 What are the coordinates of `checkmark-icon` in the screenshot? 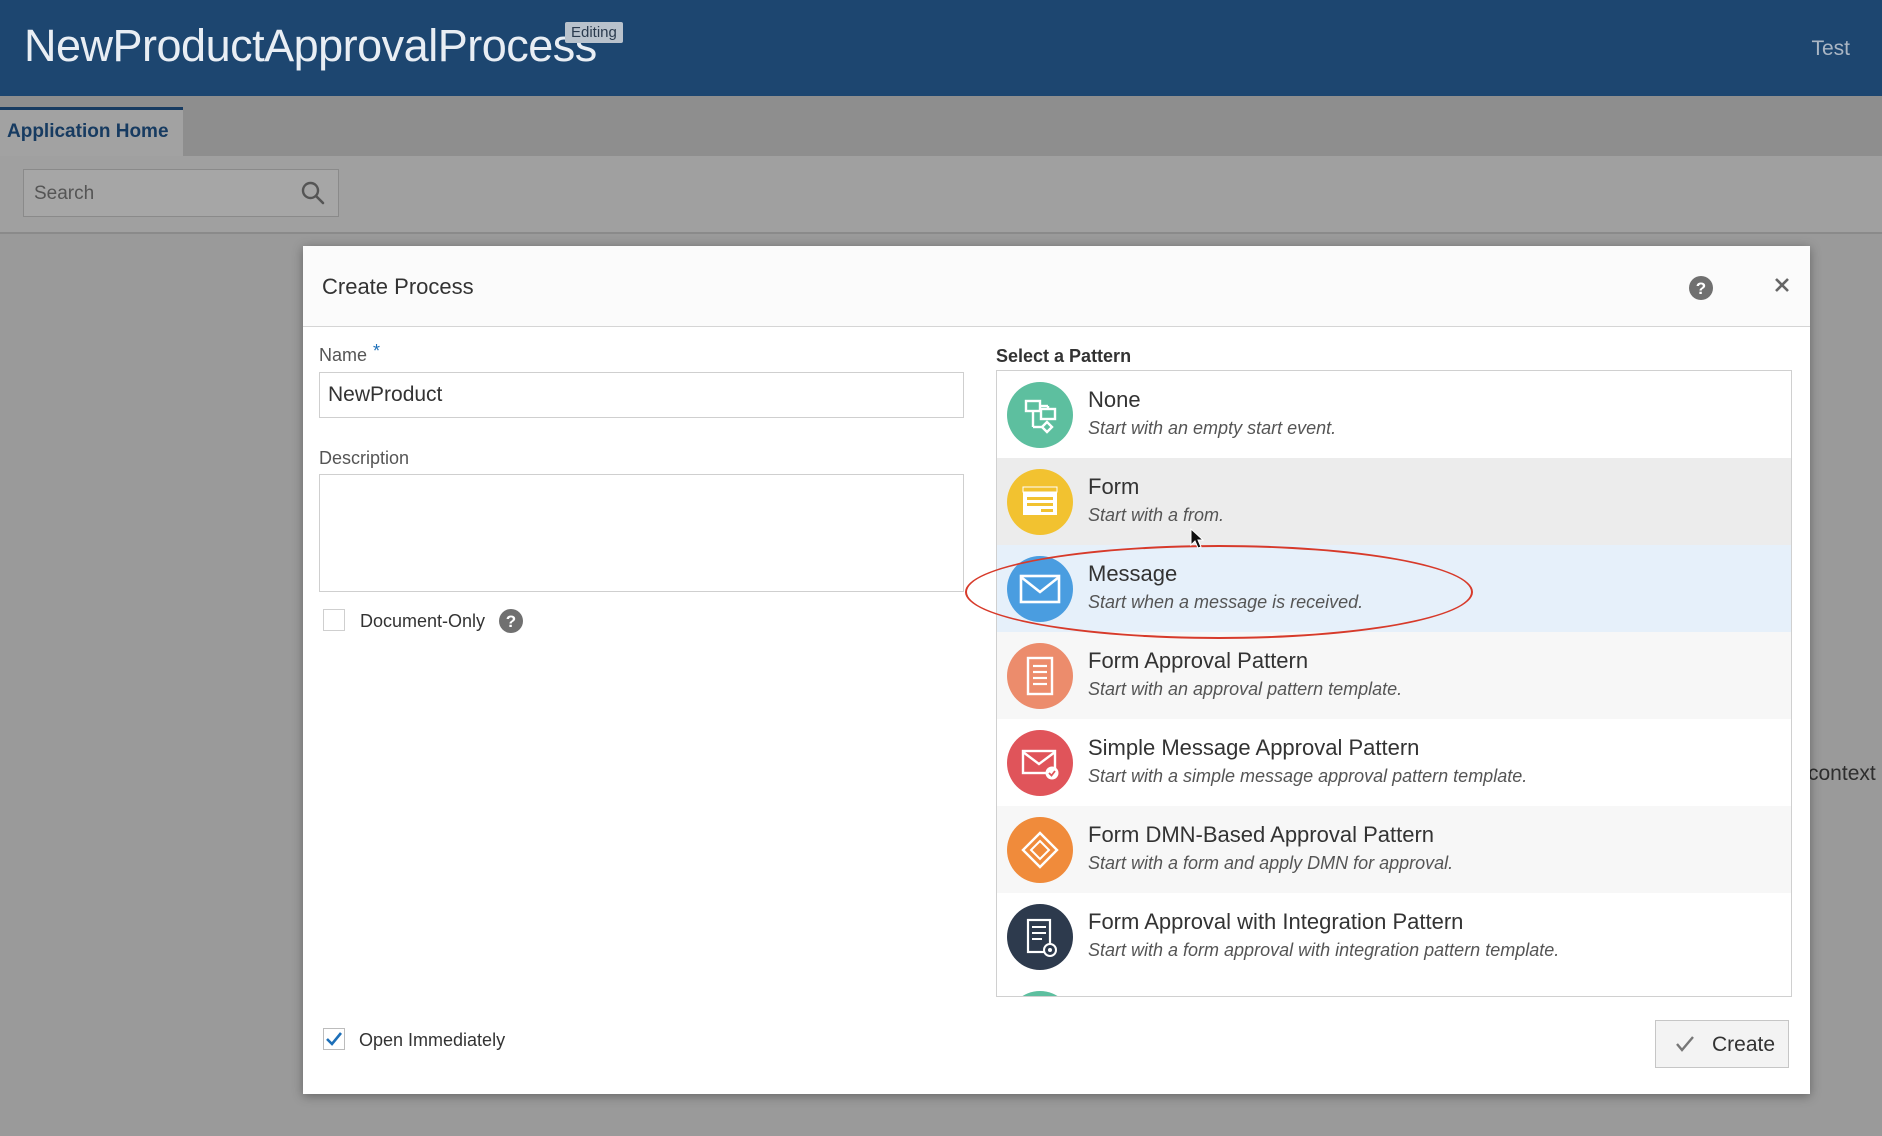 It's located at (1685, 1044).